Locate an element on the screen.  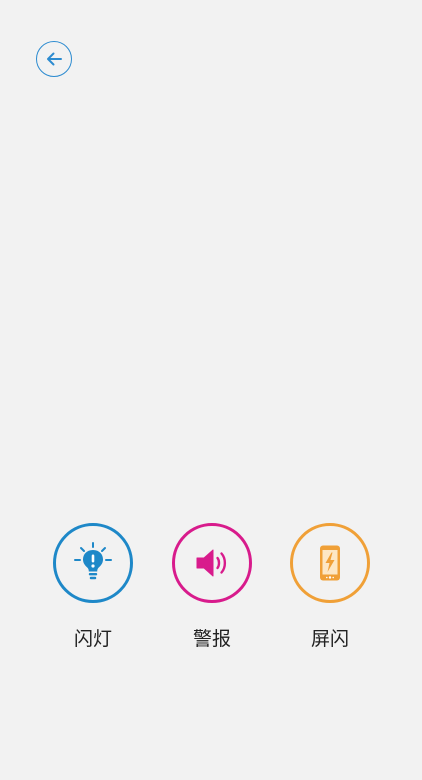
back-button is located at coordinates (54, 59).